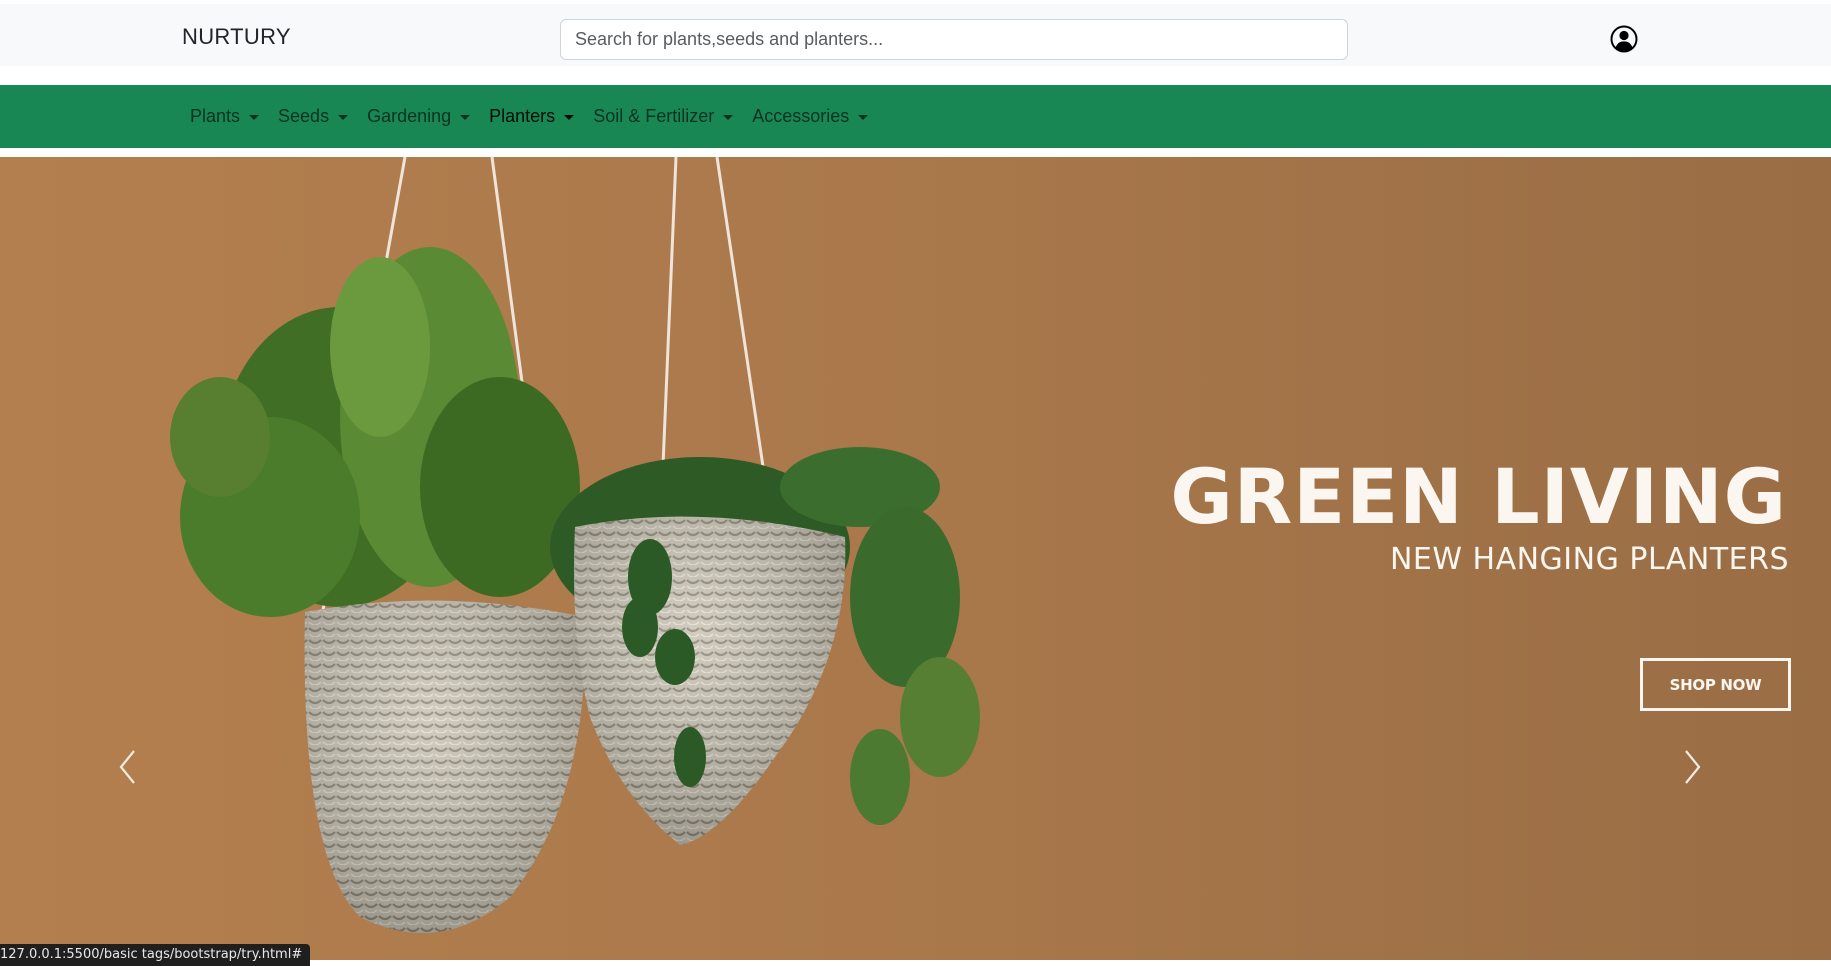 The width and height of the screenshot is (1831, 966). I want to click on nav-item-soil-fertilizer: Soil & Fertilizer, so click(663, 116).